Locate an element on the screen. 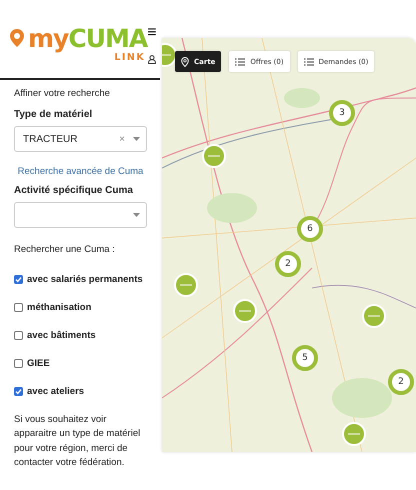 The height and width of the screenshot is (490, 416). advanced-search-link: Recherche avancée de Cuma is located at coordinates (81, 171).